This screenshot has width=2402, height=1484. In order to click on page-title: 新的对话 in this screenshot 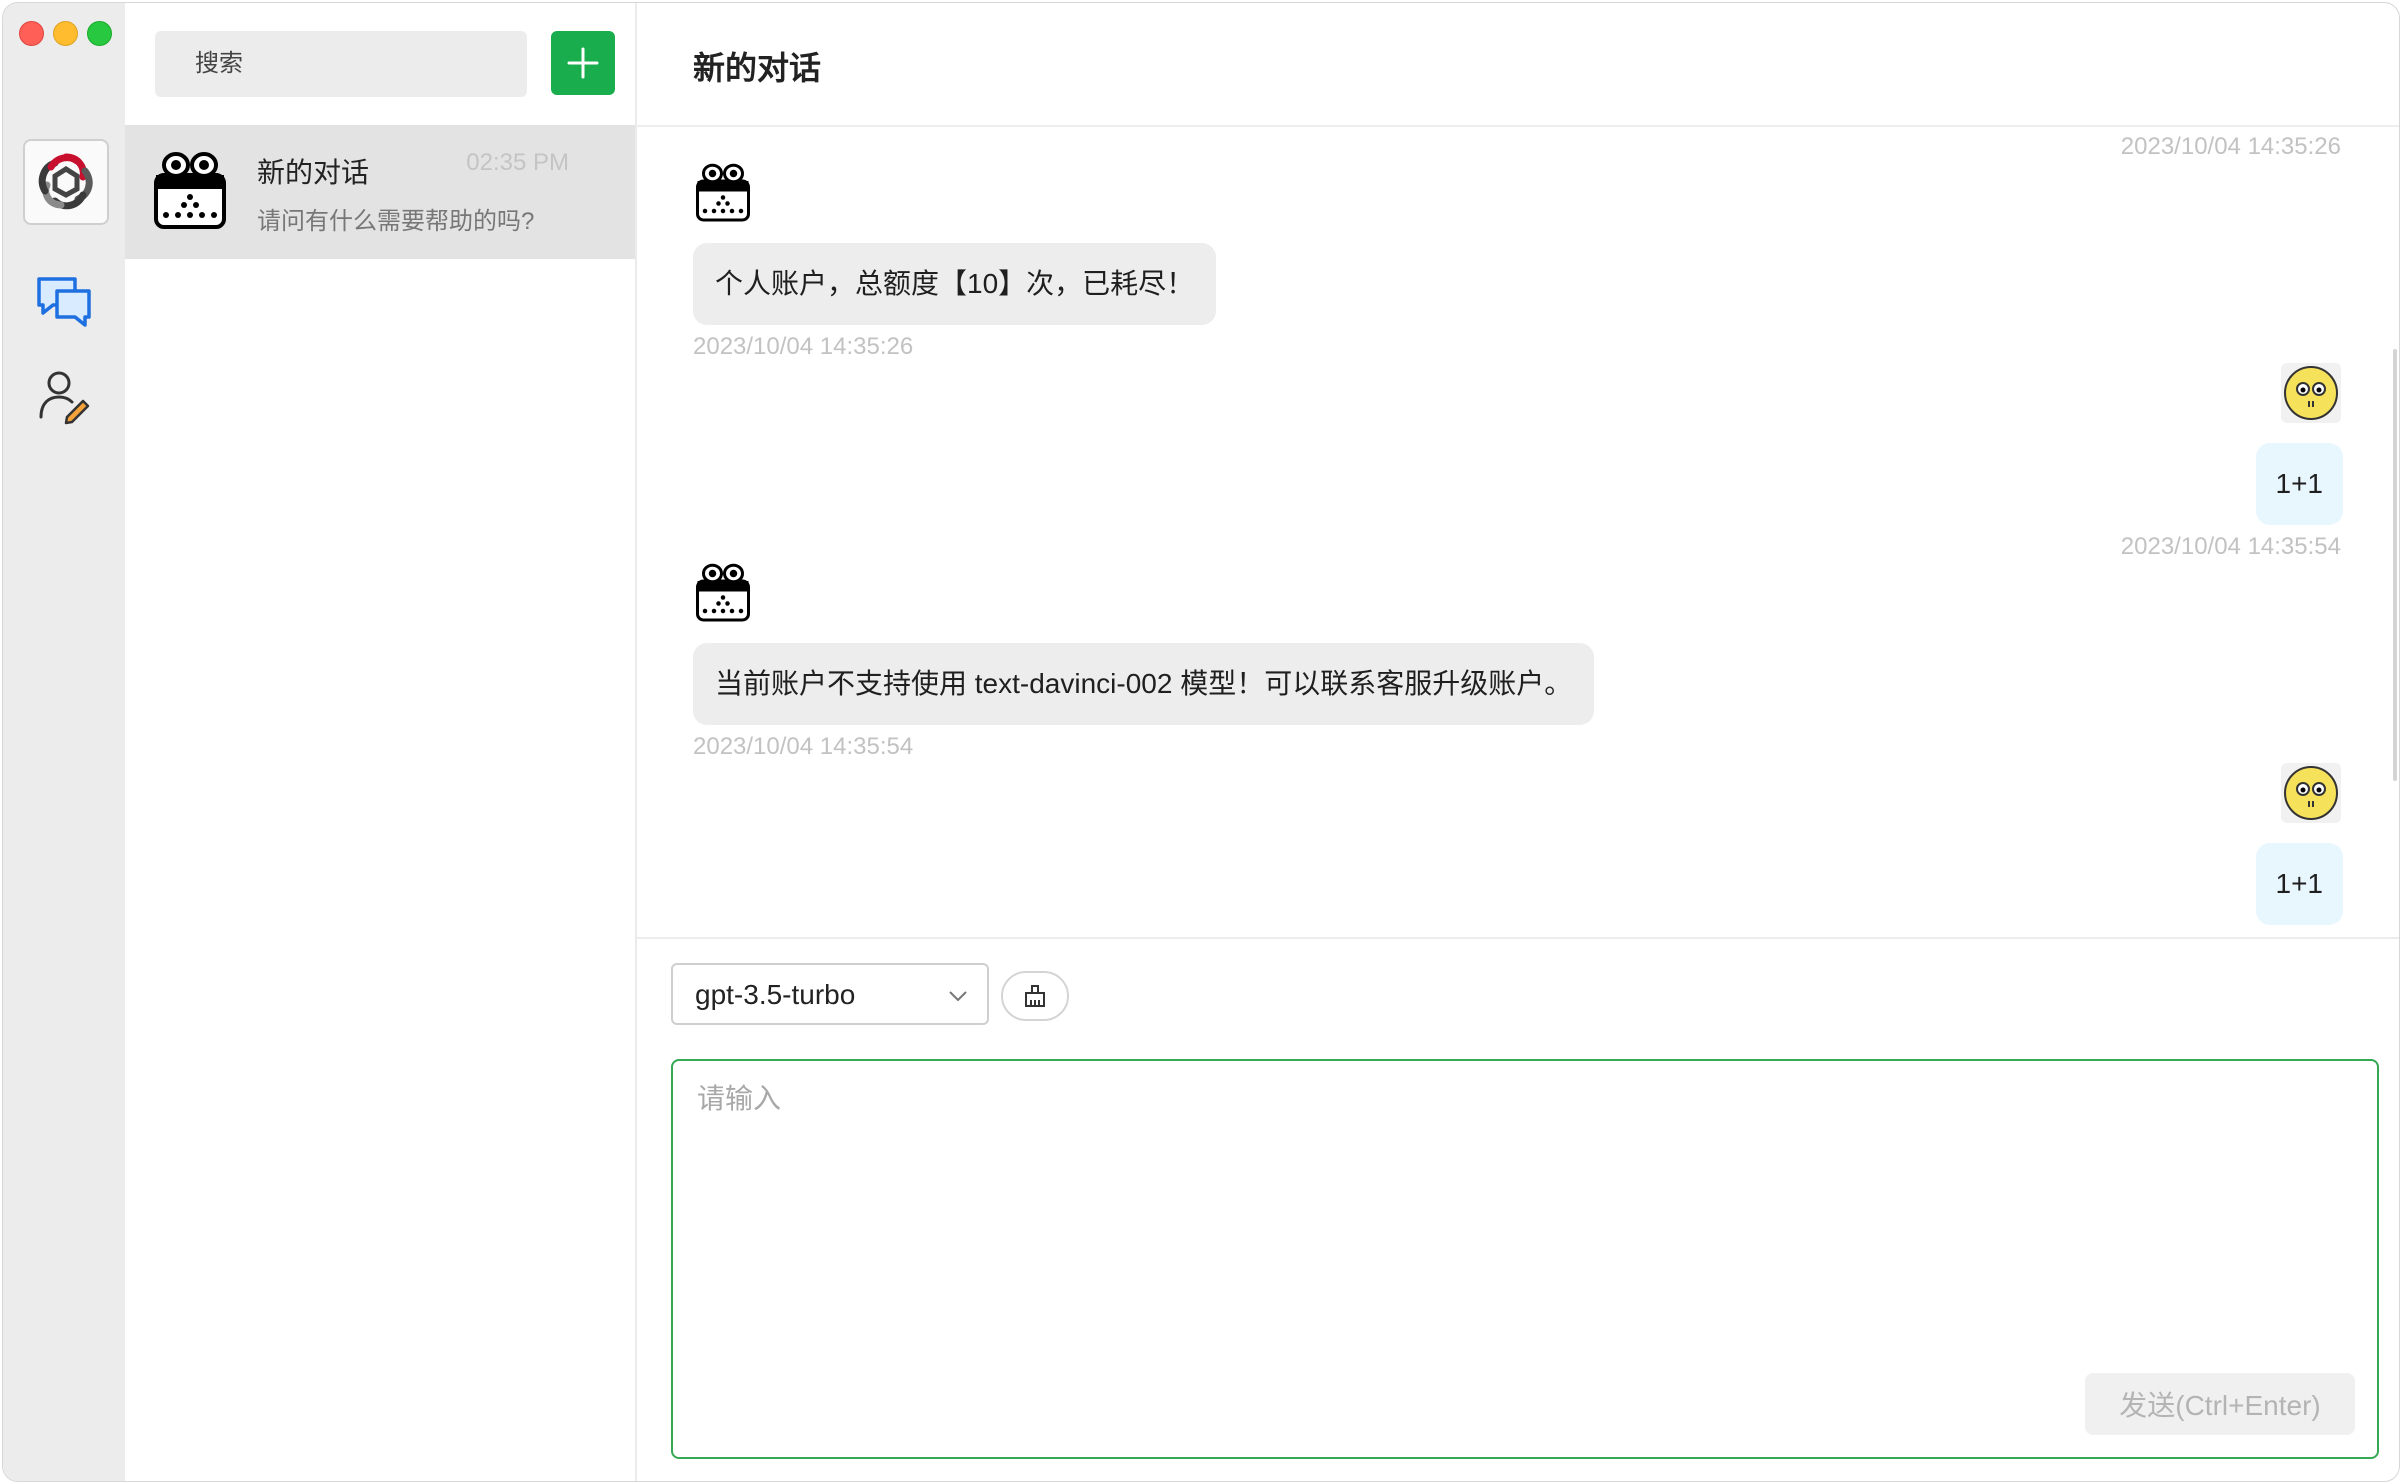, I will do `click(757, 68)`.